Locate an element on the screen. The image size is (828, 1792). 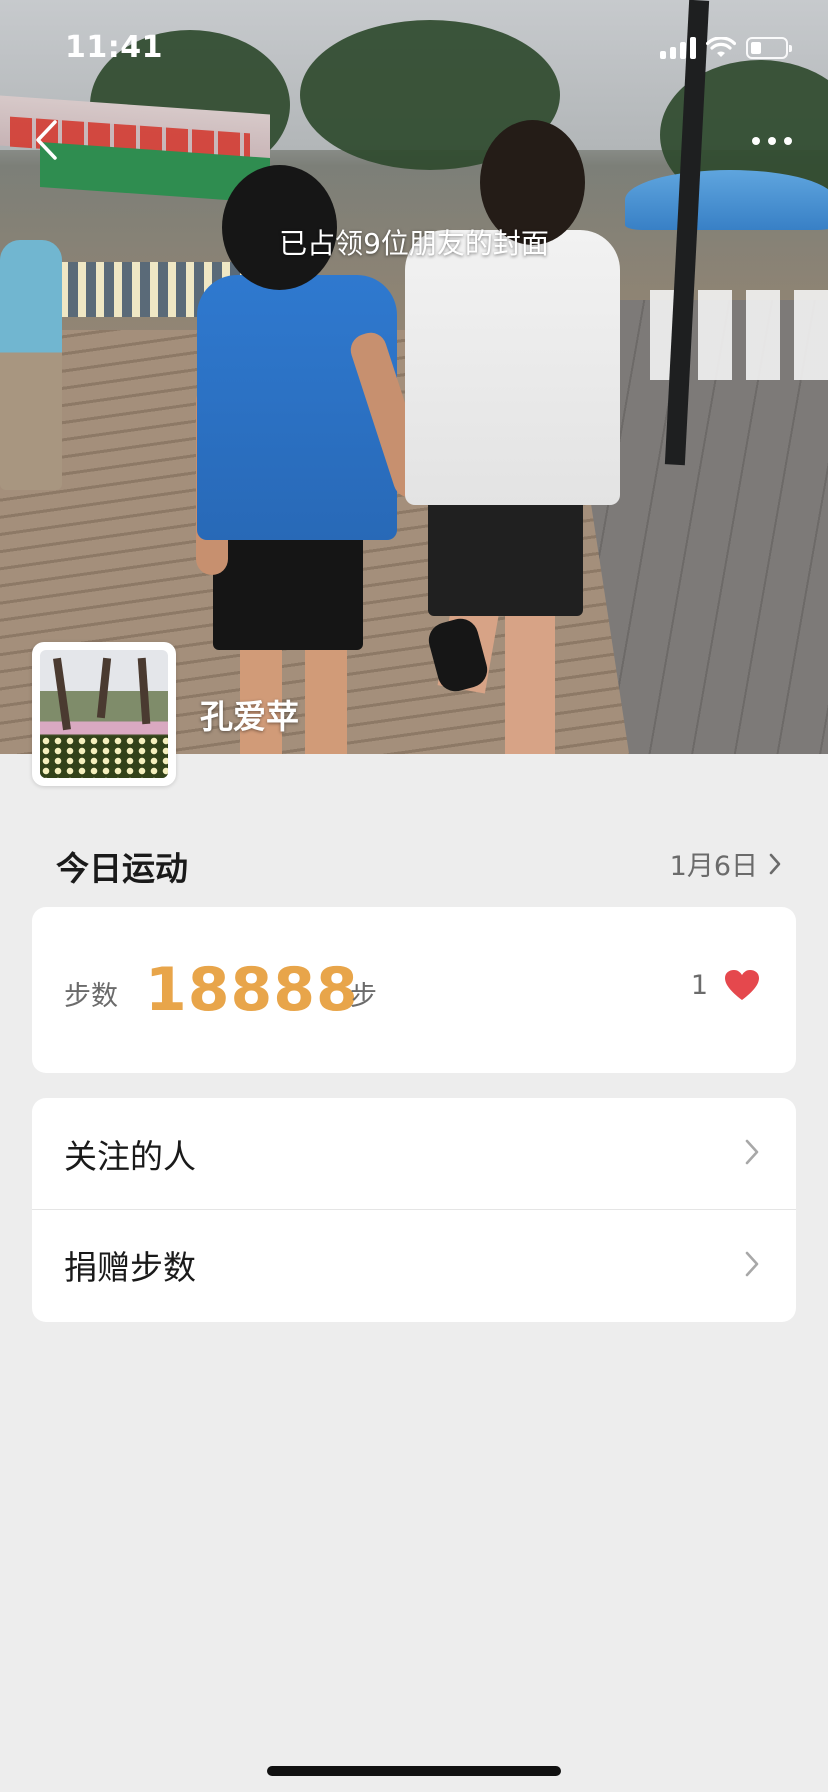
like-button: 1 is located at coordinates (725, 985).